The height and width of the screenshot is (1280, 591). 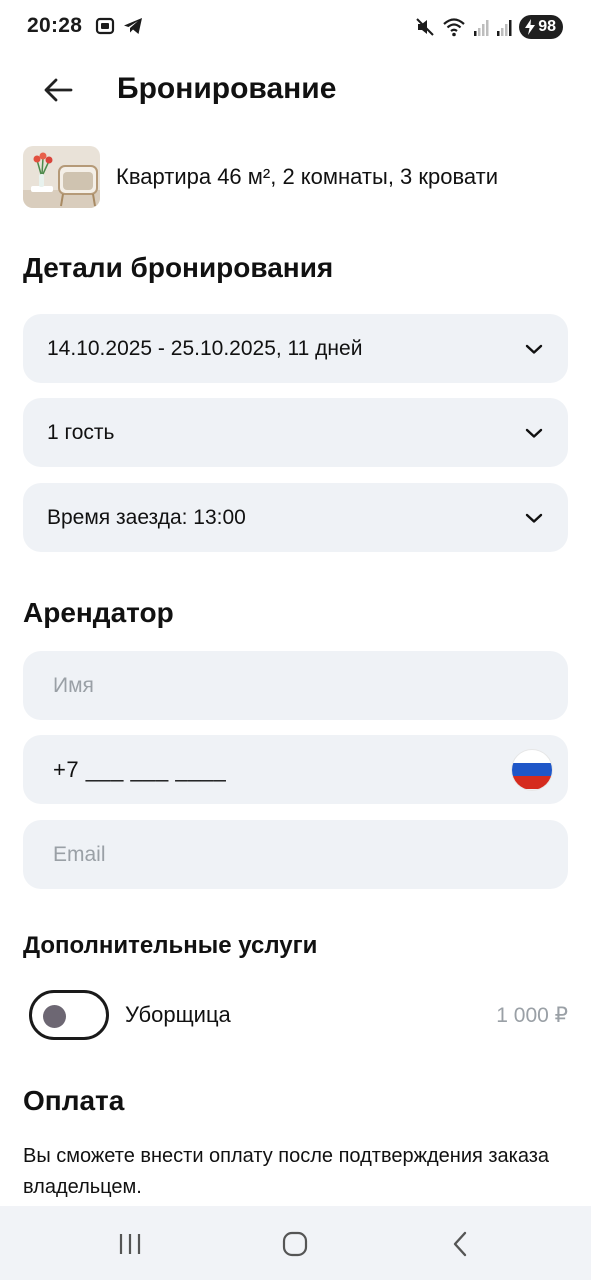 I want to click on service-row-cleaner: Уборщица 1 000 ₽, so click(x=295, y=1015).